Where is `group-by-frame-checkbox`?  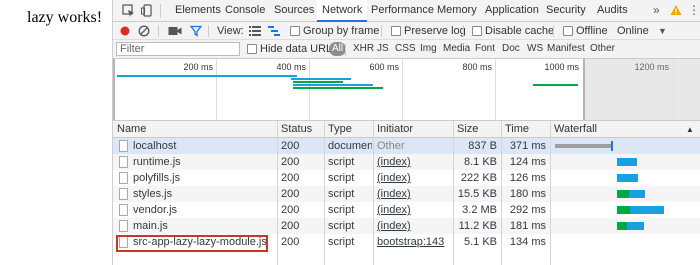
group-by-frame-checkbox is located at coordinates (295, 31).